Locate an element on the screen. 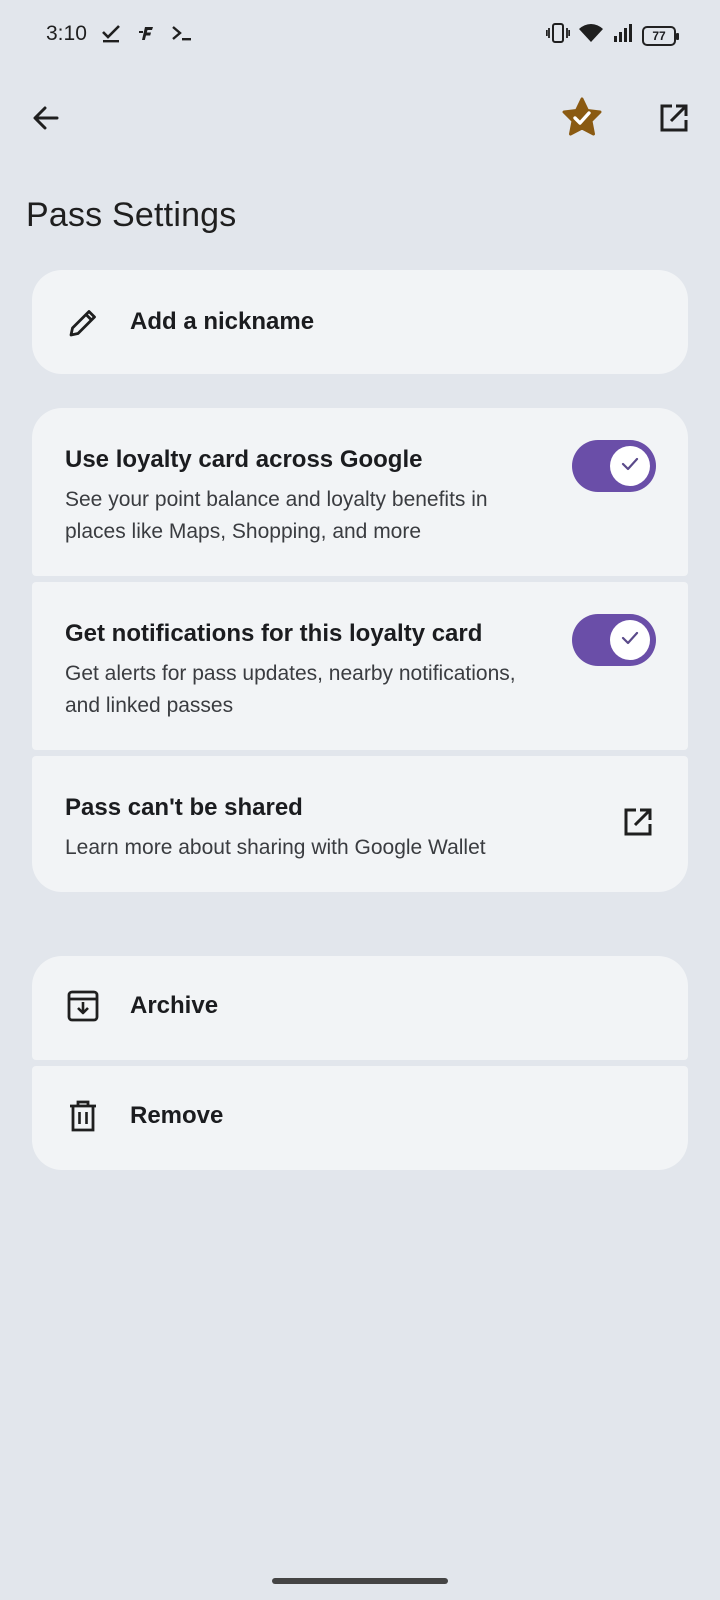 The width and height of the screenshot is (720, 1600). battery-level: 77 is located at coordinates (659, 35).